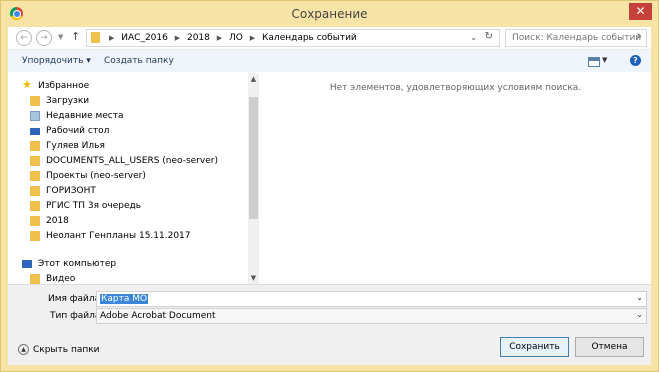 This screenshot has height=372, width=659. Describe the element at coordinates (78, 131) in the screenshot. I see `sidebar-item-label: Рабочий стол` at that location.